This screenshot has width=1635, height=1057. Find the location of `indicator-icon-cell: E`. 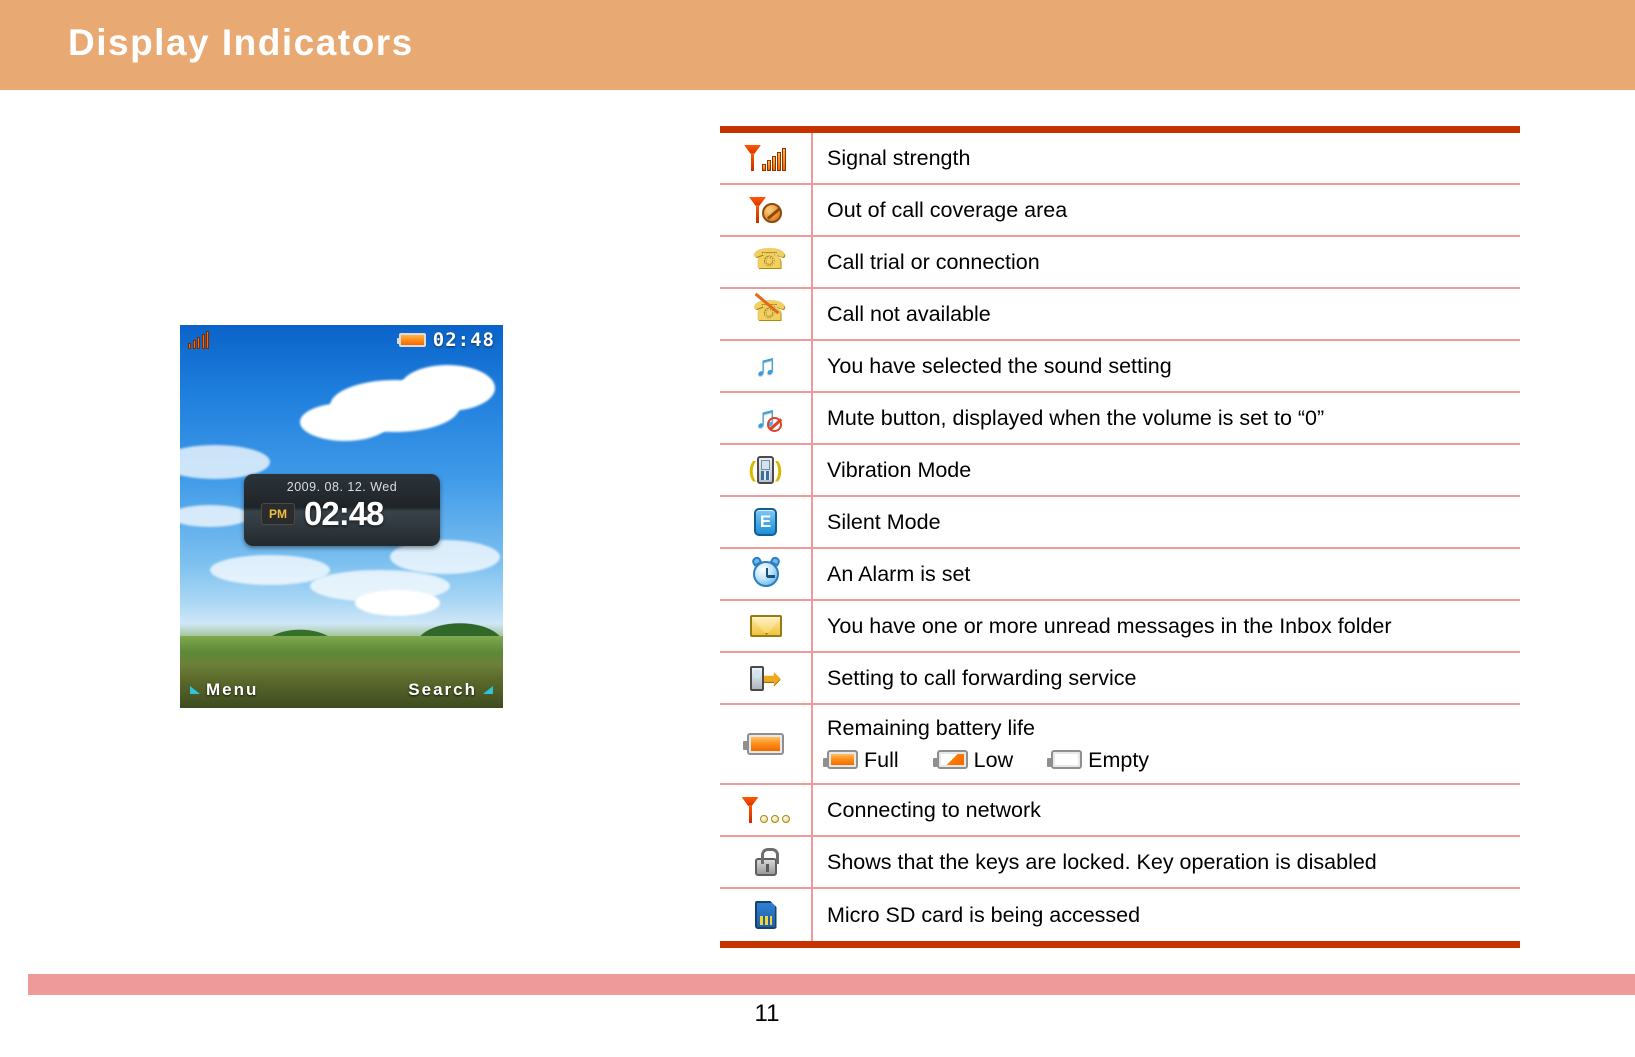

indicator-icon-cell: E is located at coordinates (766, 522).